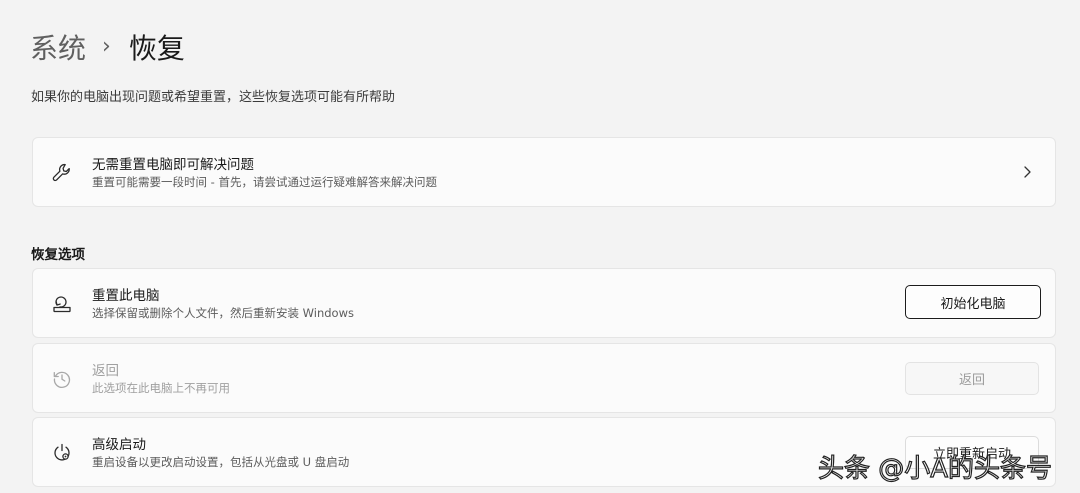  What do you see at coordinates (161, 388) in the screenshot?
I see `go-back-description: 此选项在此电脑上不再可用` at bounding box center [161, 388].